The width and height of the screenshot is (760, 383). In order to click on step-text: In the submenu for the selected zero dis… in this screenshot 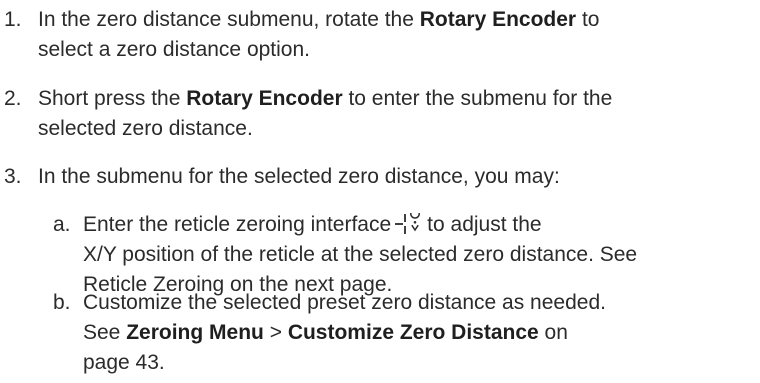, I will do `click(393, 177)`.